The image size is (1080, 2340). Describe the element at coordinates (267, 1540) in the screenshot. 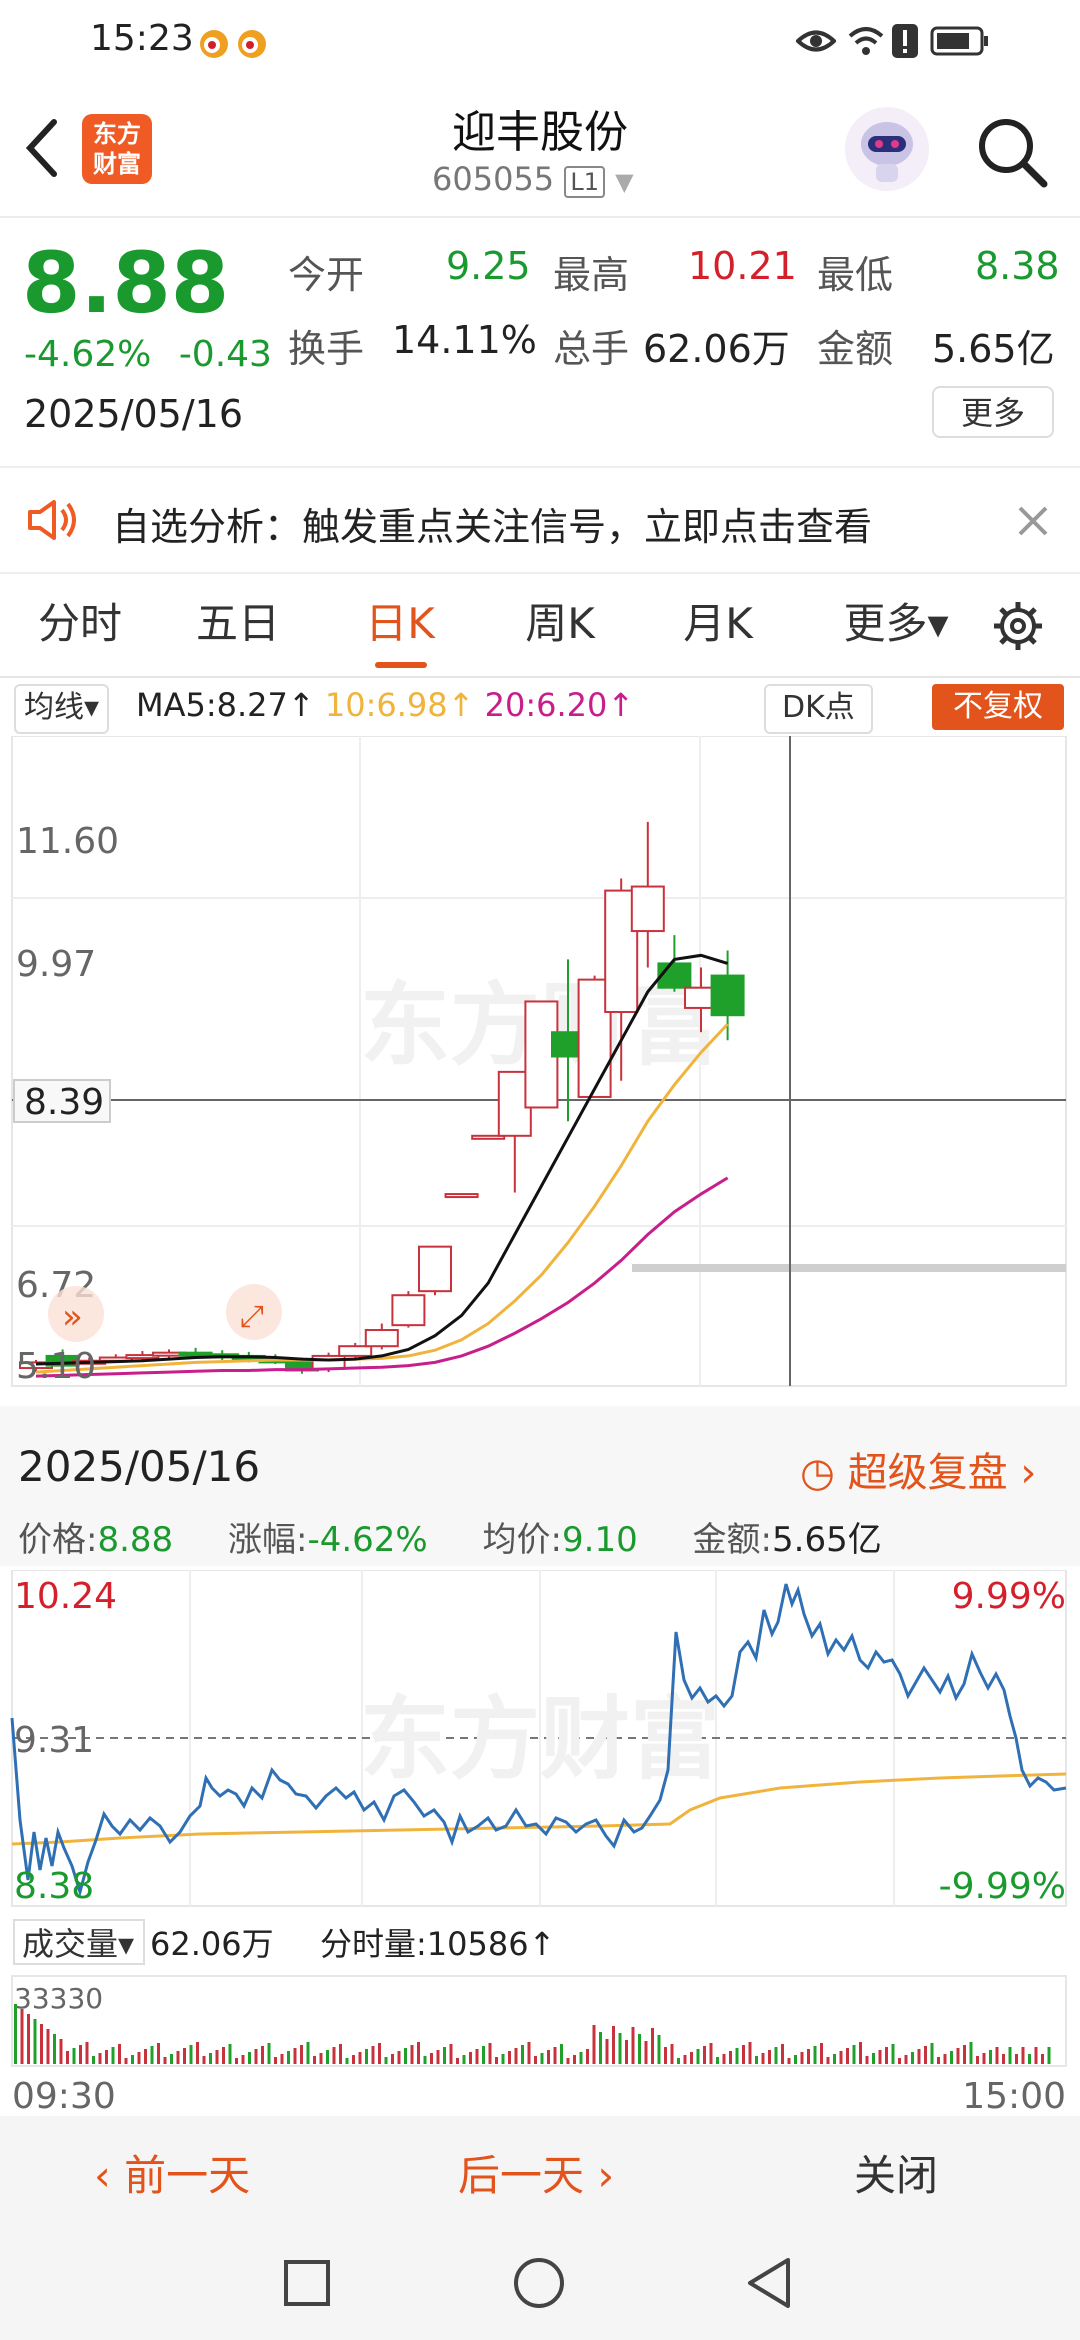

I see `change-label: 涨幅:` at that location.